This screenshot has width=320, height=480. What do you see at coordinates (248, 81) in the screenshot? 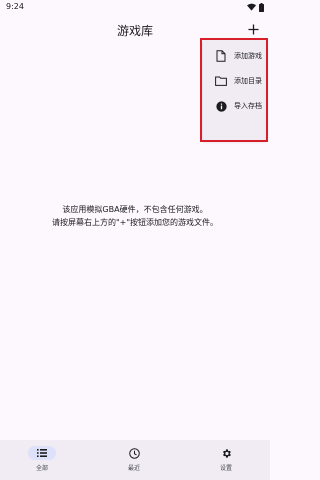
I see `menu-item-label: 添加目录` at bounding box center [248, 81].